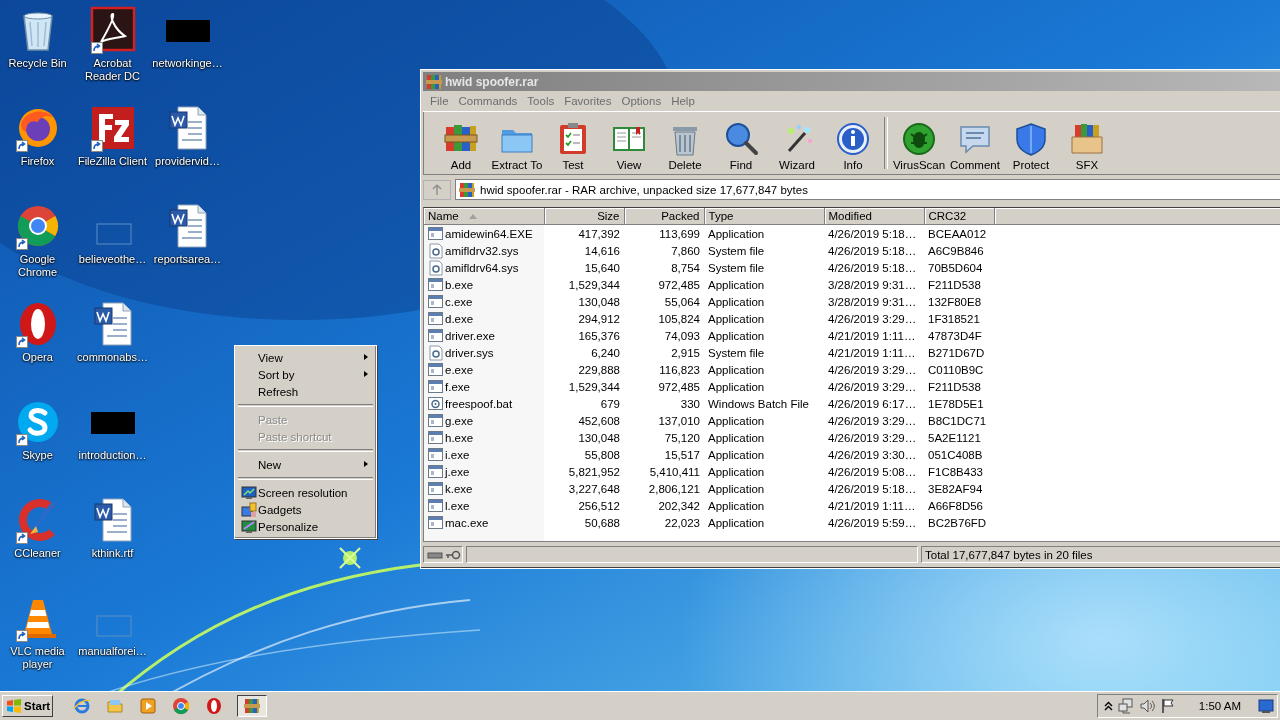  Describe the element at coordinates (594, 488) in the screenshot. I see `table-cell: 3,227,648` at that location.